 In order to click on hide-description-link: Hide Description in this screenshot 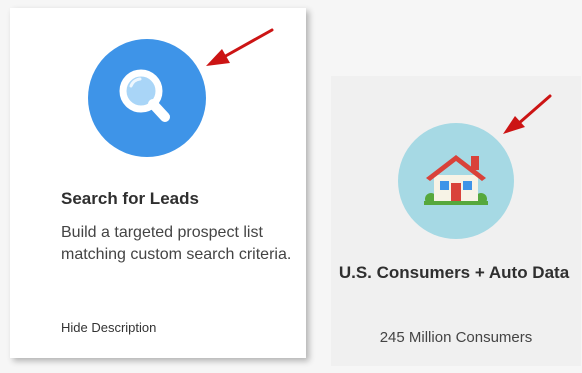, I will do `click(108, 327)`.